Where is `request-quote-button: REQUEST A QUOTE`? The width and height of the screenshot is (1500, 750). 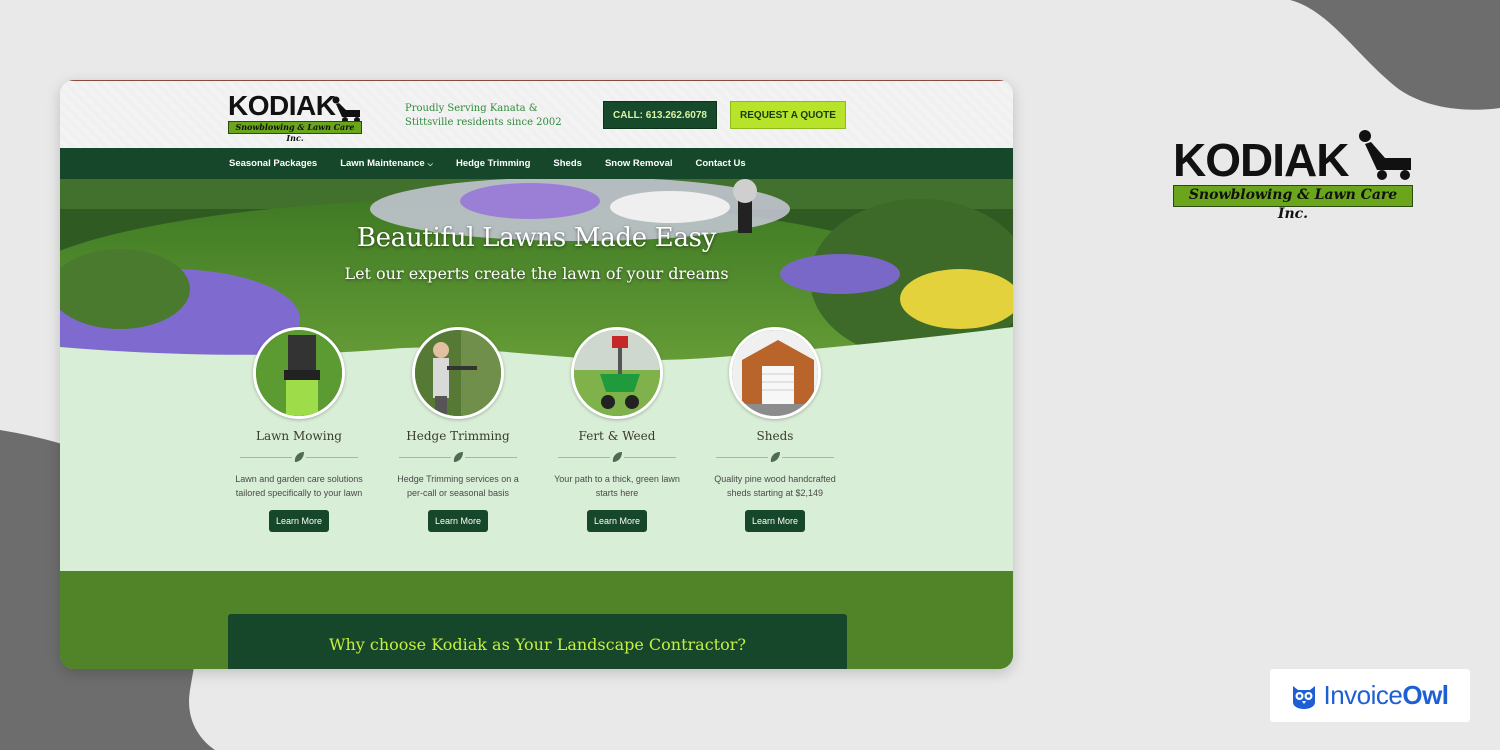 request-quote-button: REQUEST A QUOTE is located at coordinates (788, 115).